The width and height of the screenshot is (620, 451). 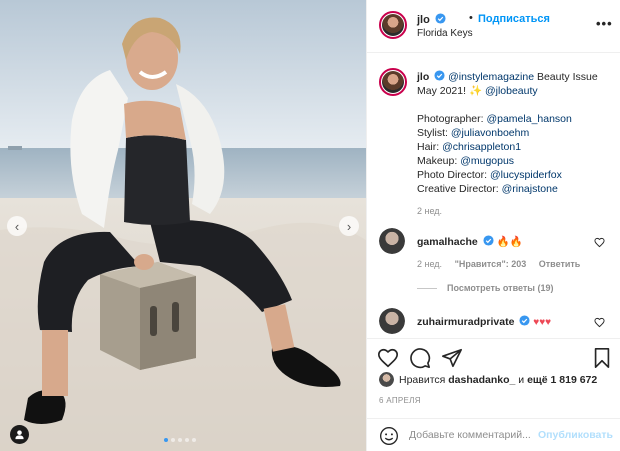 I want to click on add-comment-bar: Опубликовать, so click(x=493, y=434).